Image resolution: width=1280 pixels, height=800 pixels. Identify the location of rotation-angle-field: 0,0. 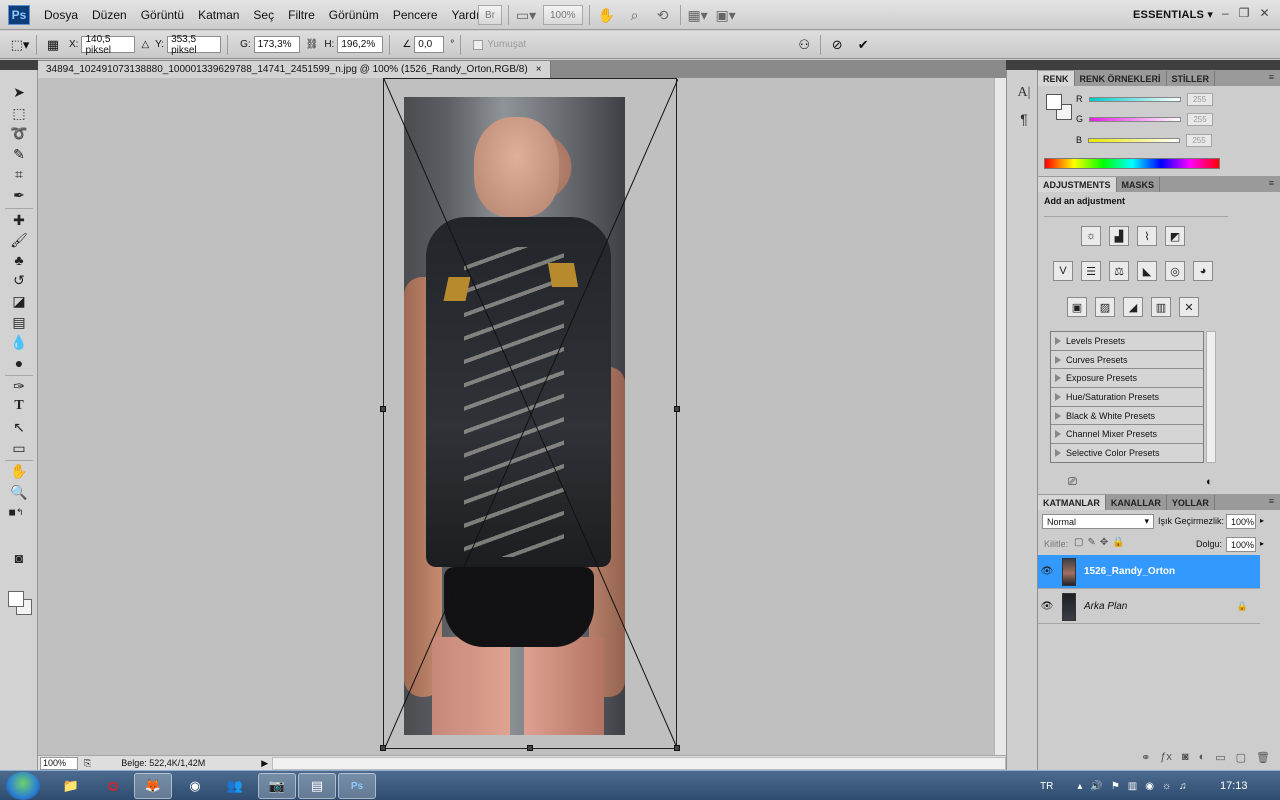
(429, 44).